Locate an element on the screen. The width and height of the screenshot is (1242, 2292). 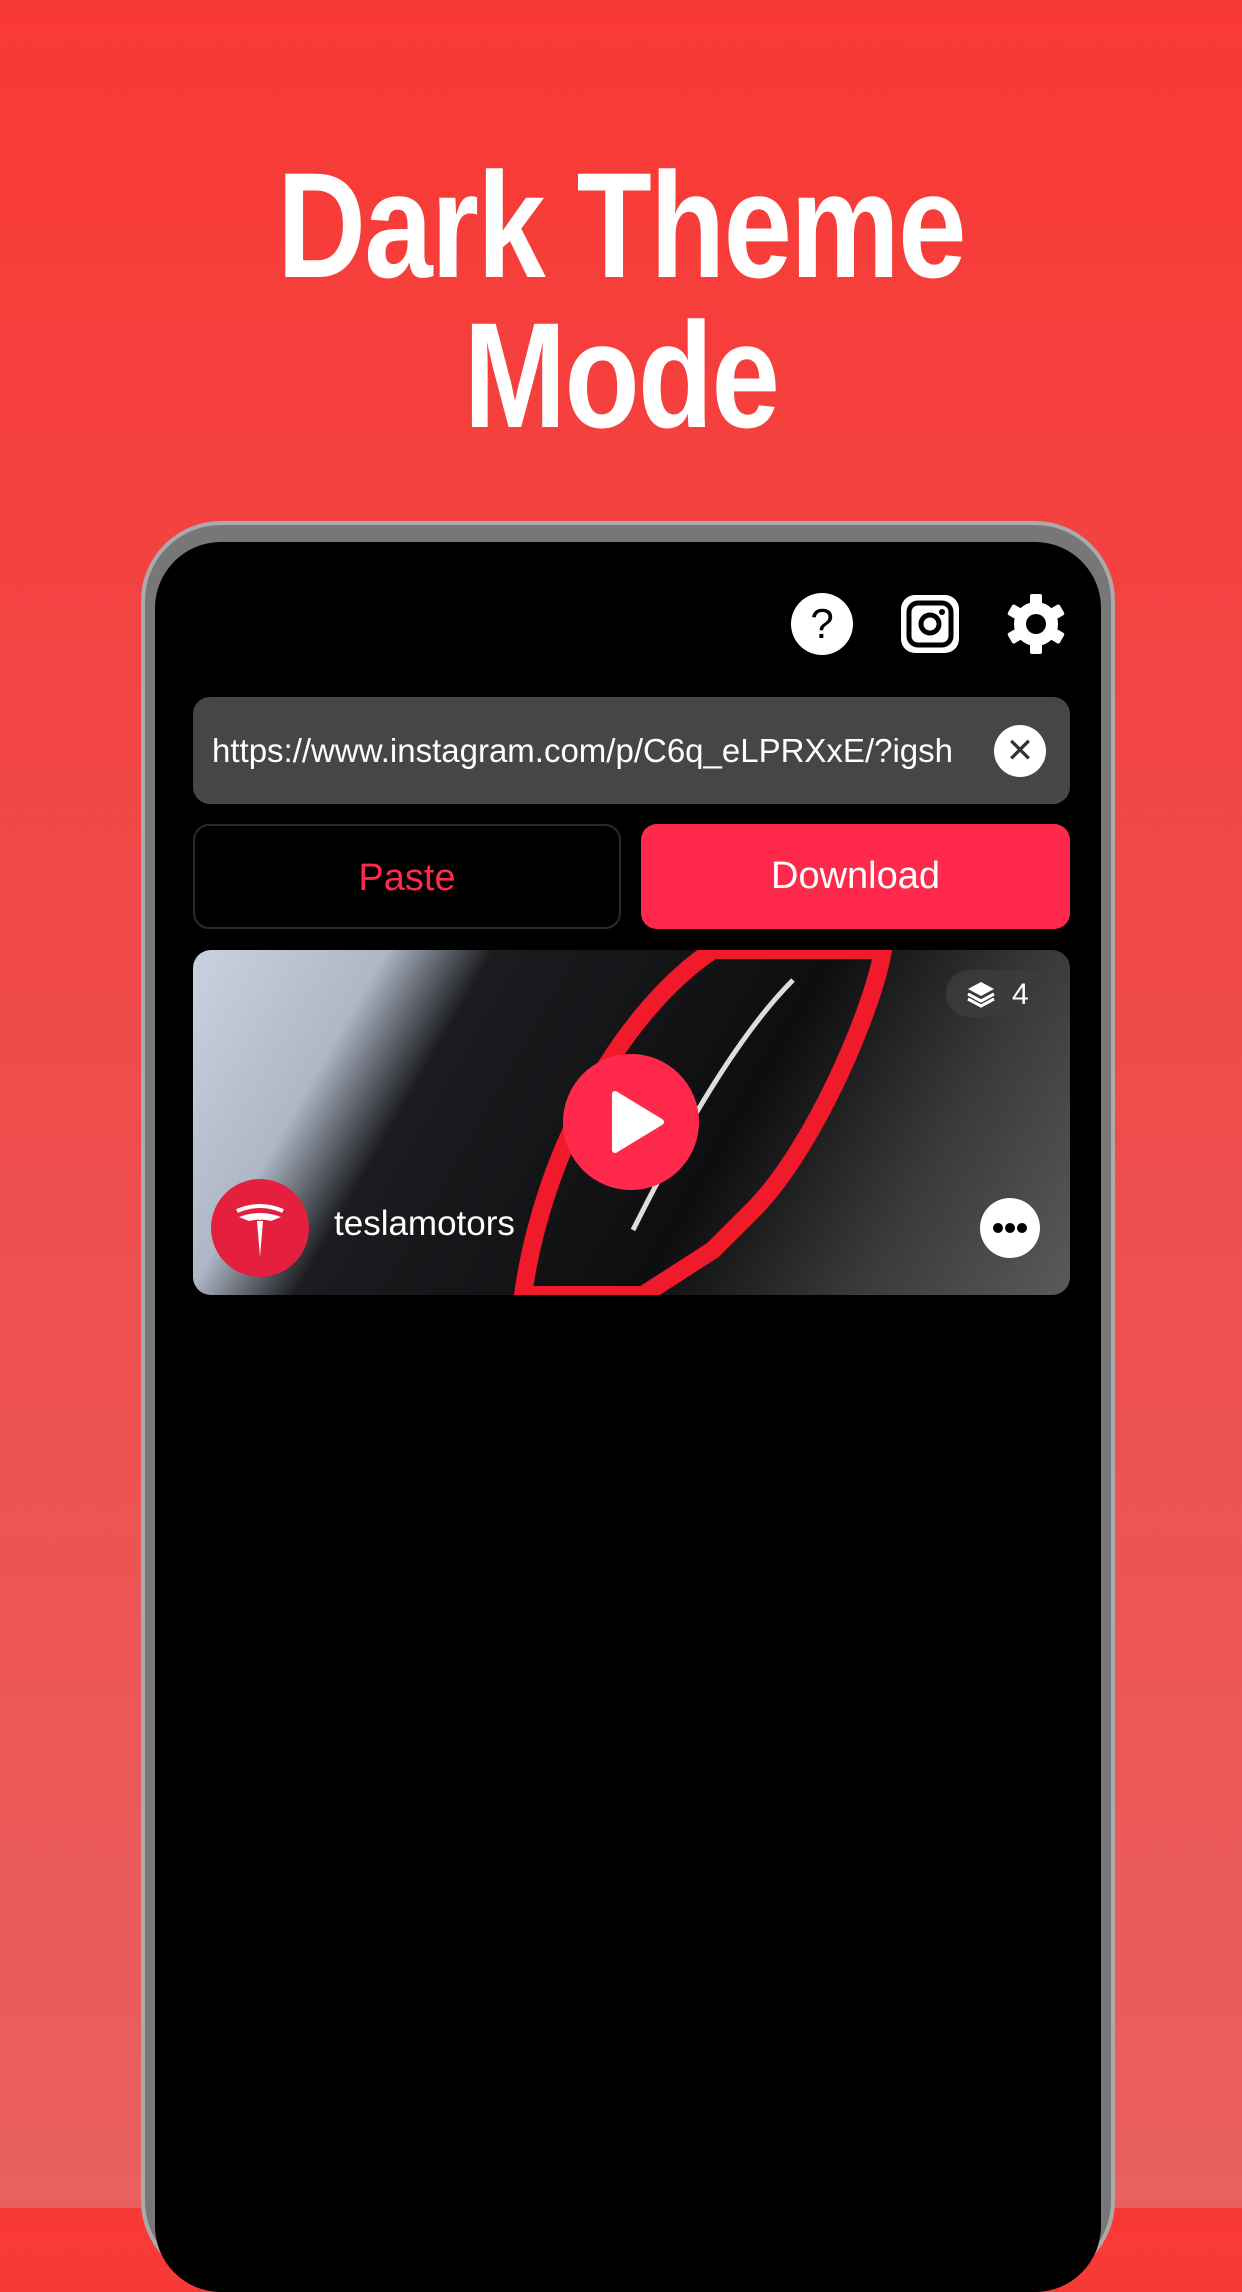
post-preview-card: 4 teslamotors is located at coordinates (631, 1122).